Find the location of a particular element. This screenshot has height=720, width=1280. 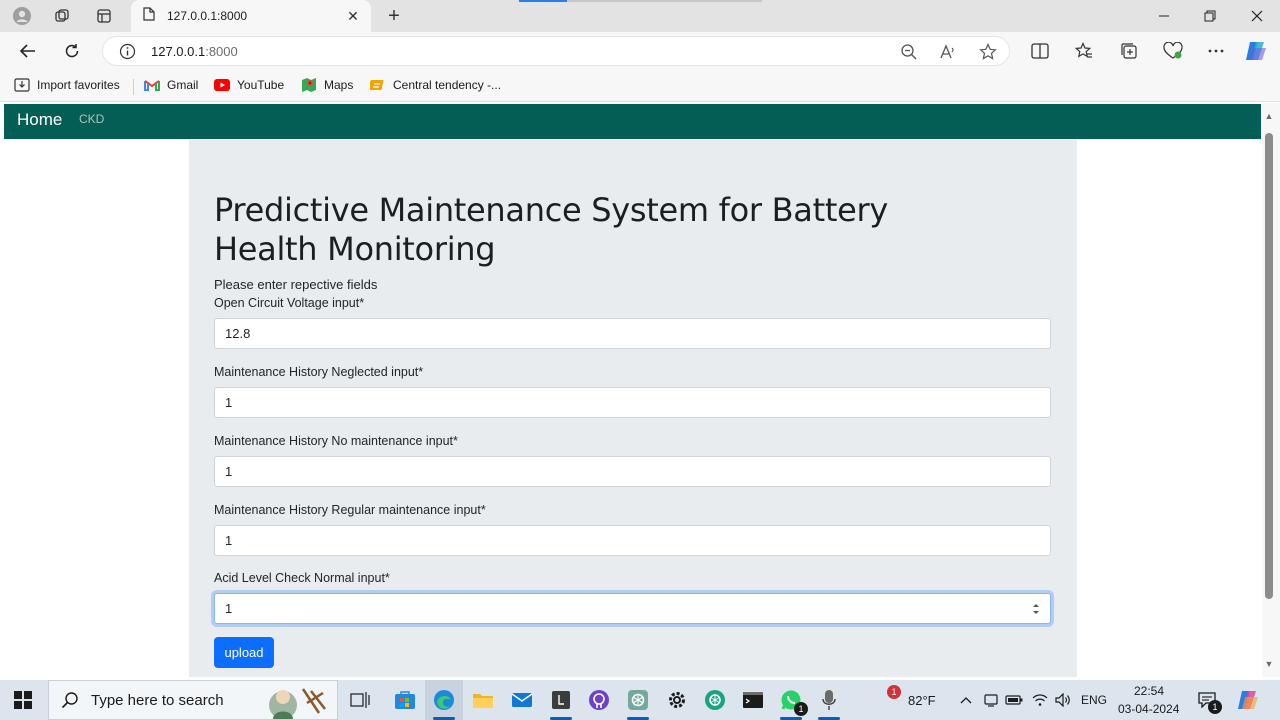

close-window-icon is located at coordinates (1257, 16).